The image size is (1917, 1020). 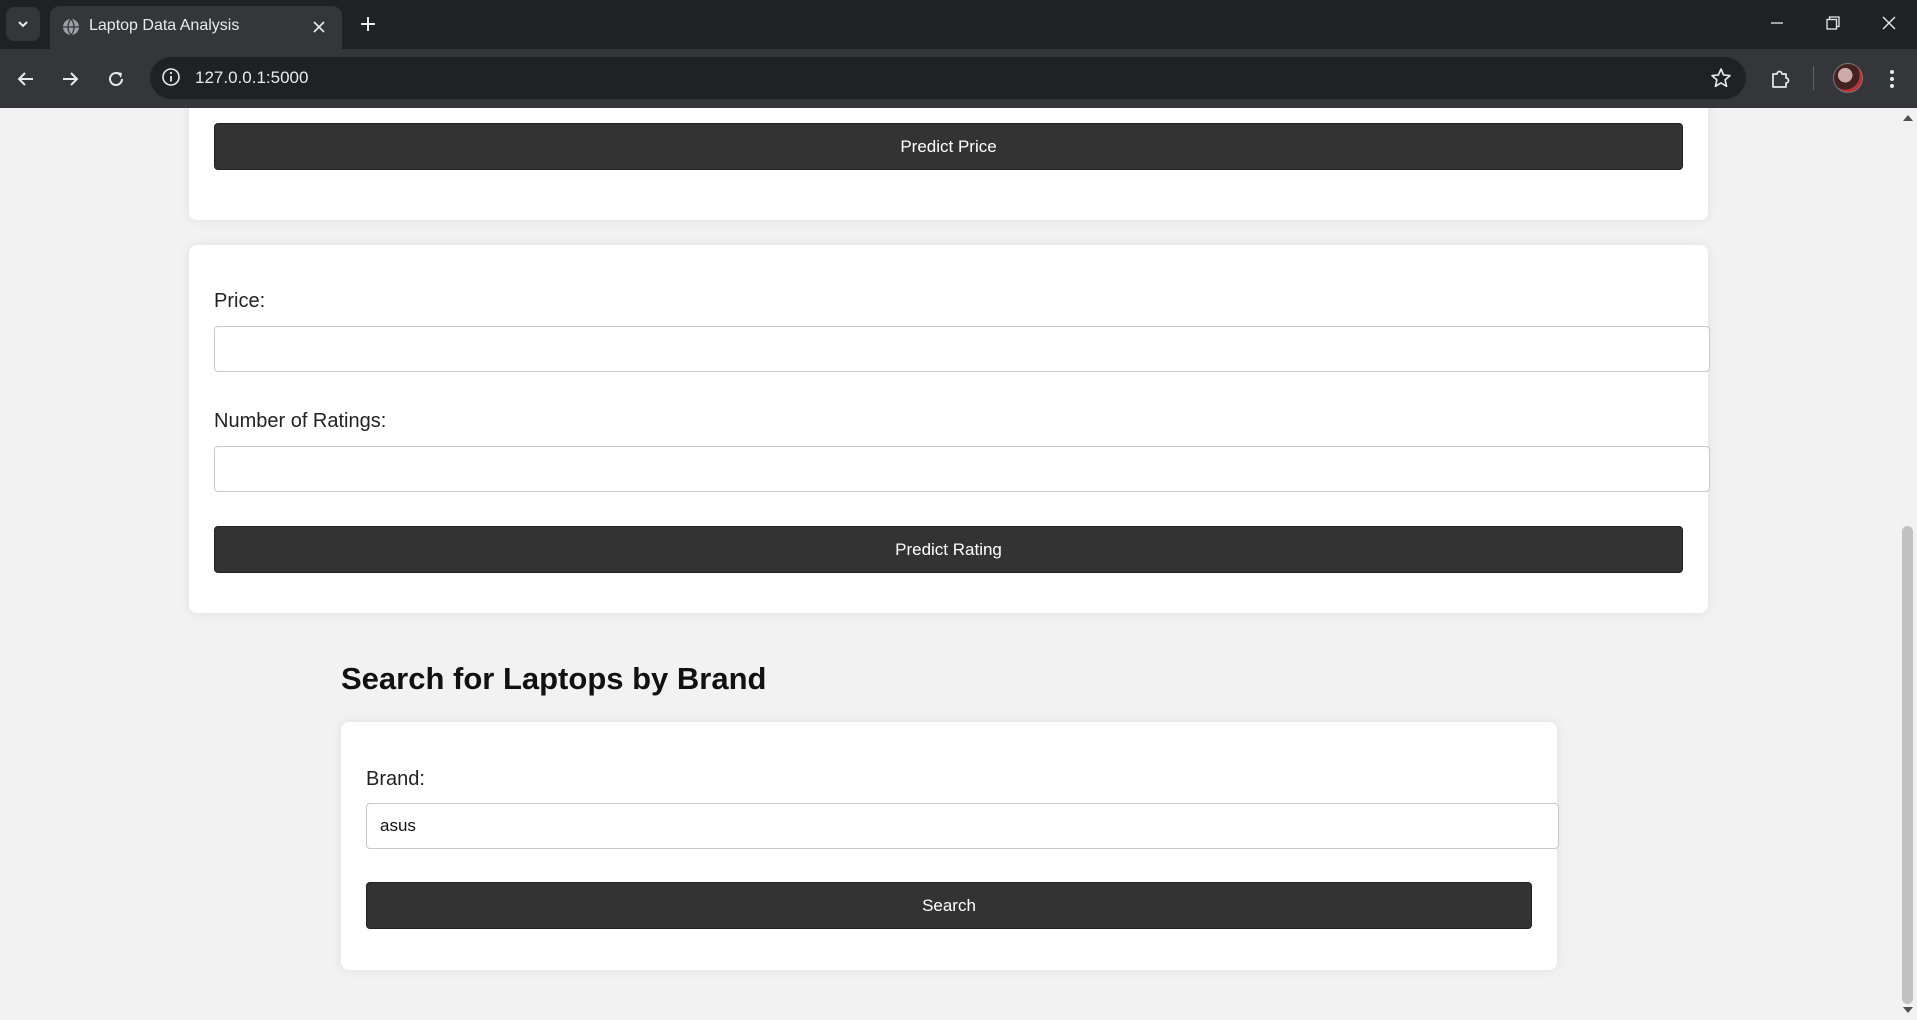 I want to click on toolbar-divider, so click(x=1813, y=78).